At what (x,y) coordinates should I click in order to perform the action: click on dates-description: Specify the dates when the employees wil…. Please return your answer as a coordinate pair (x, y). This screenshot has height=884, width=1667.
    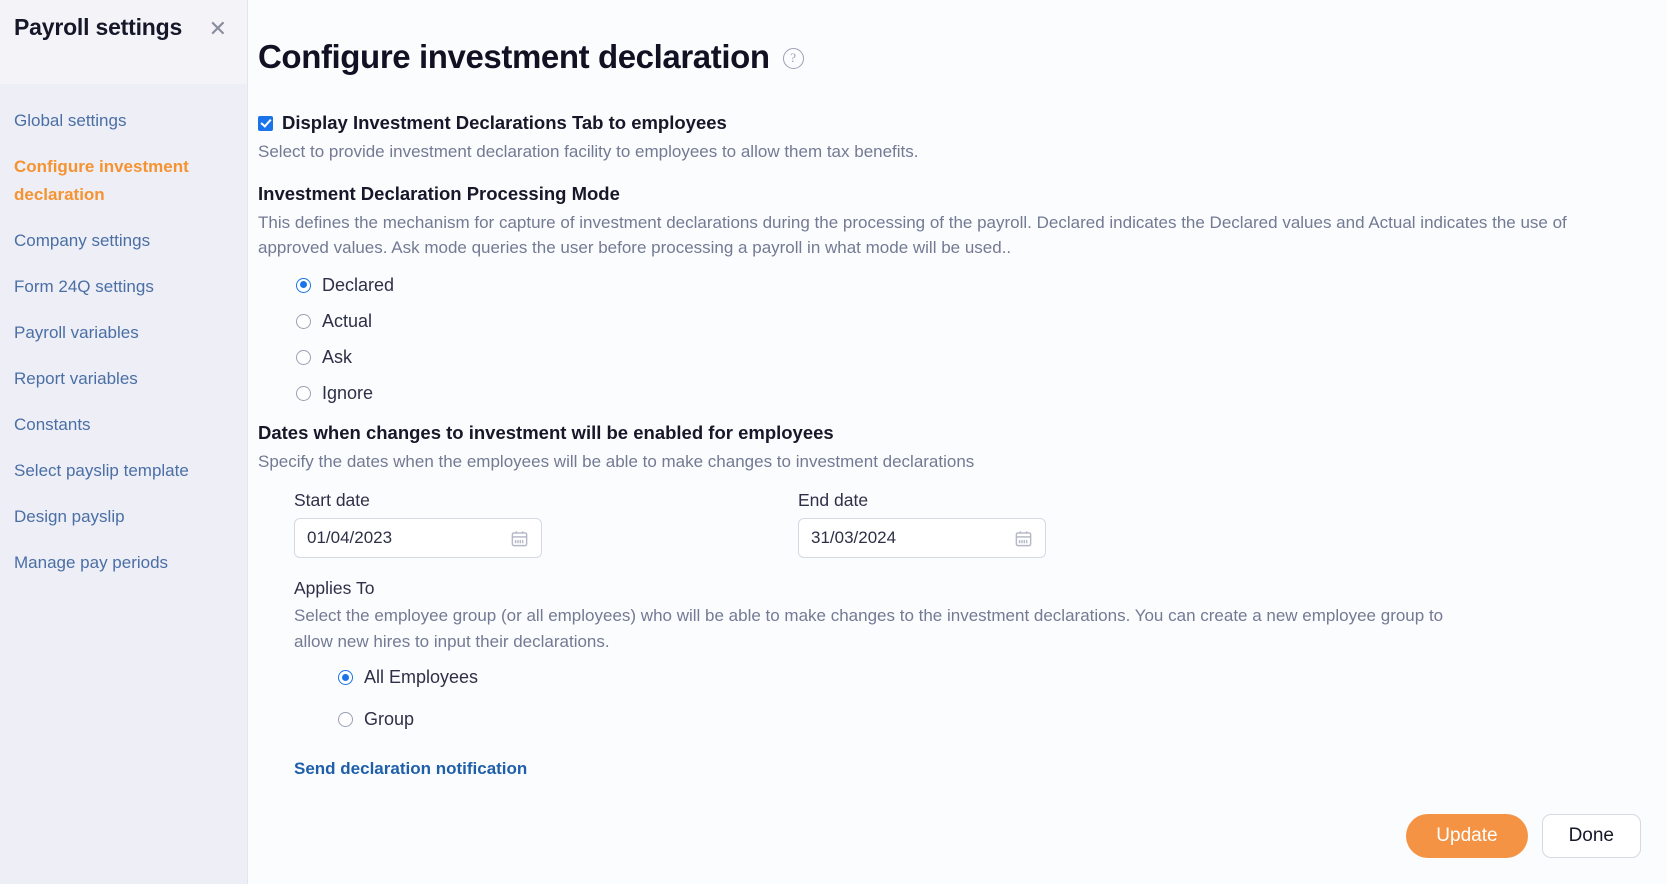
    Looking at the image, I should click on (616, 461).